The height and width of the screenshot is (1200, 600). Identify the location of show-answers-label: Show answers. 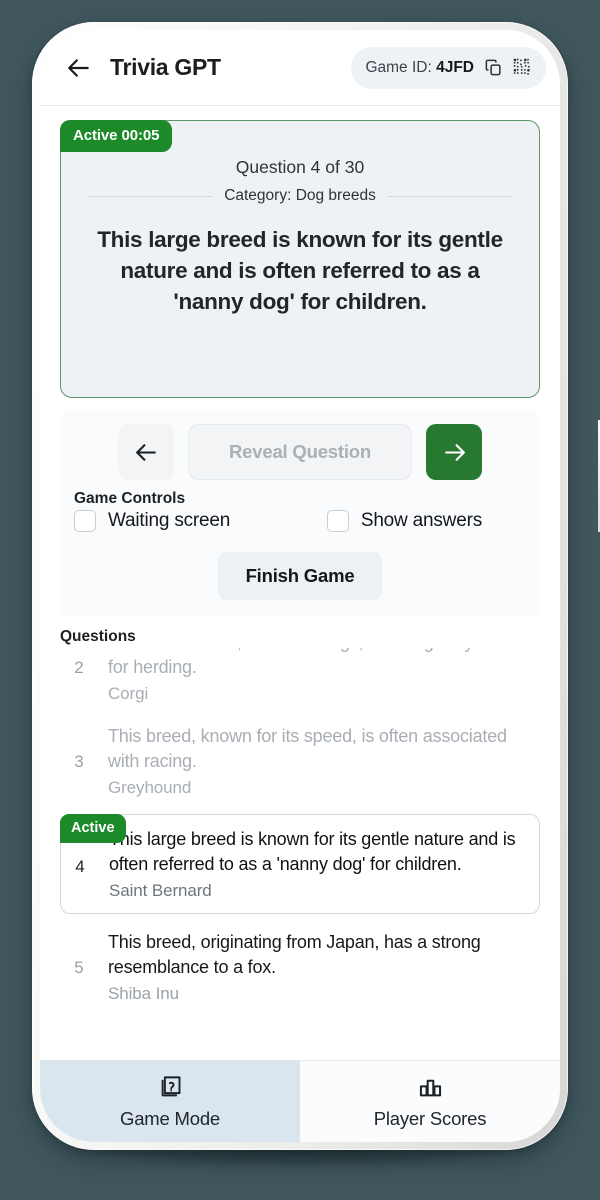
(421, 520).